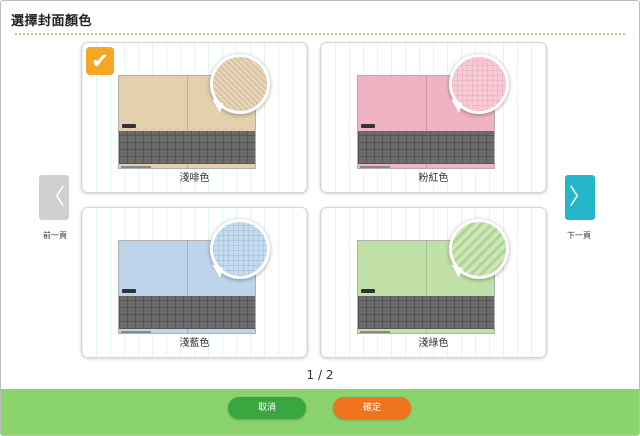 This screenshot has width=640, height=436. I want to click on selected-check-icon: ✔, so click(100, 61).